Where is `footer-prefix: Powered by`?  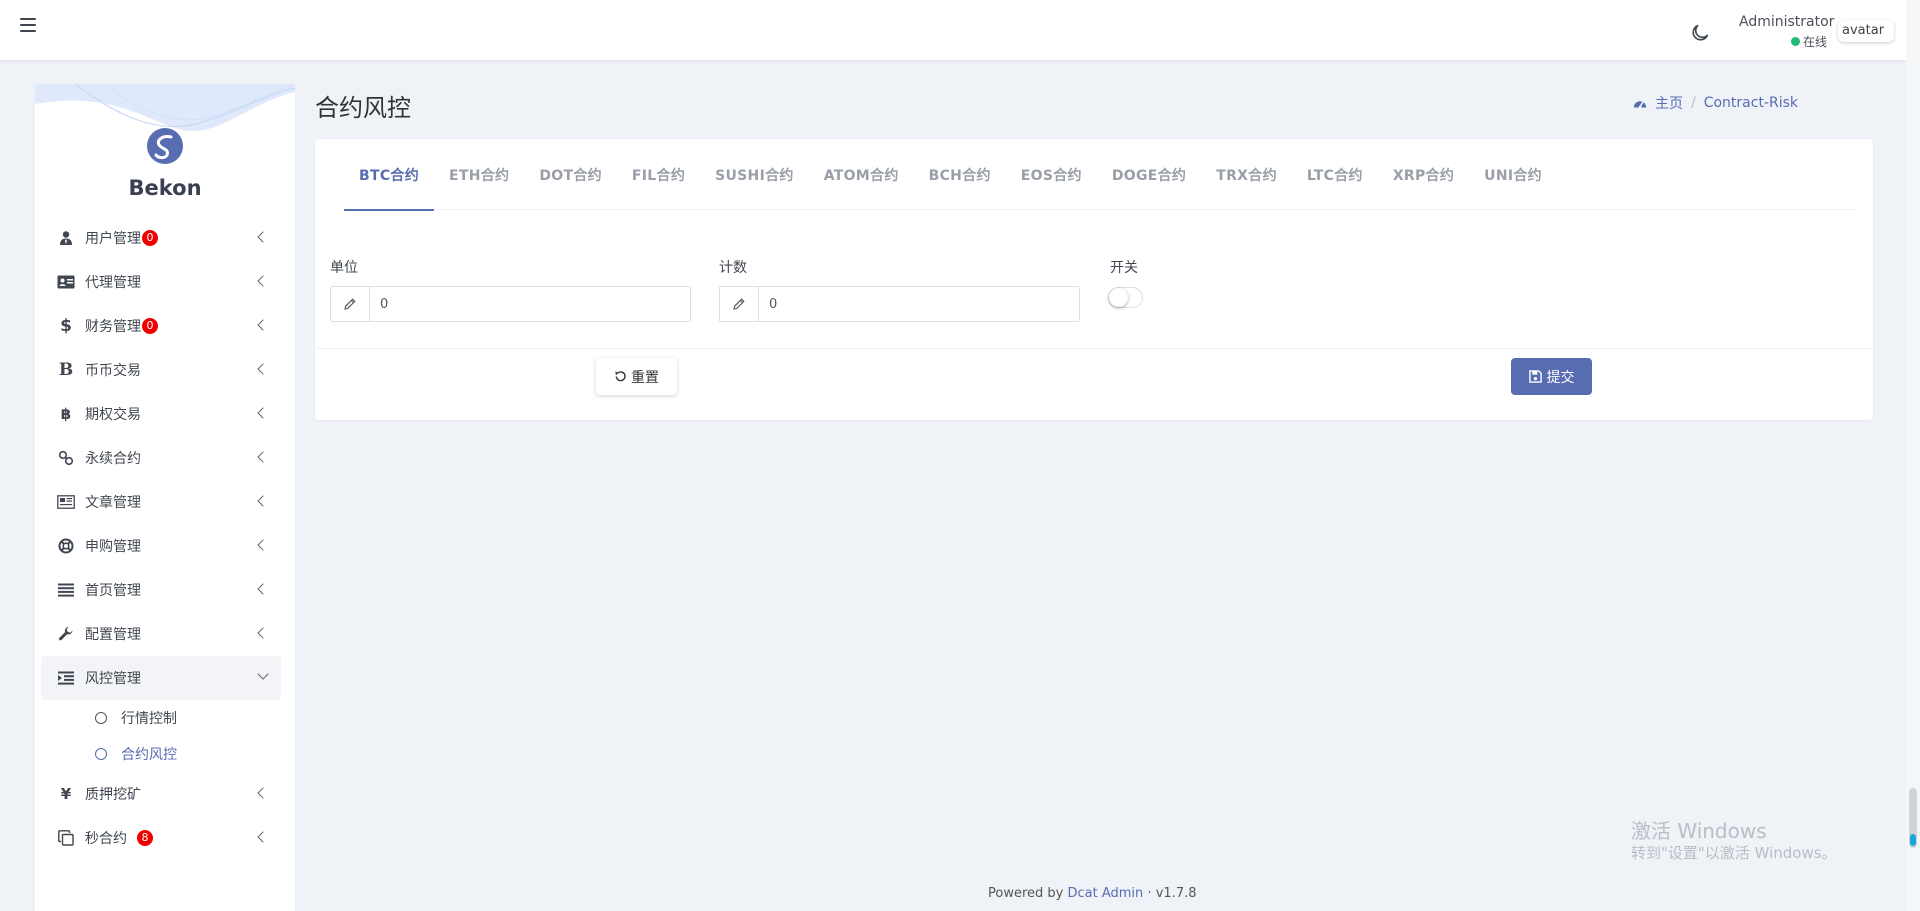
footer-prefix: Powered by is located at coordinates (1026, 893).